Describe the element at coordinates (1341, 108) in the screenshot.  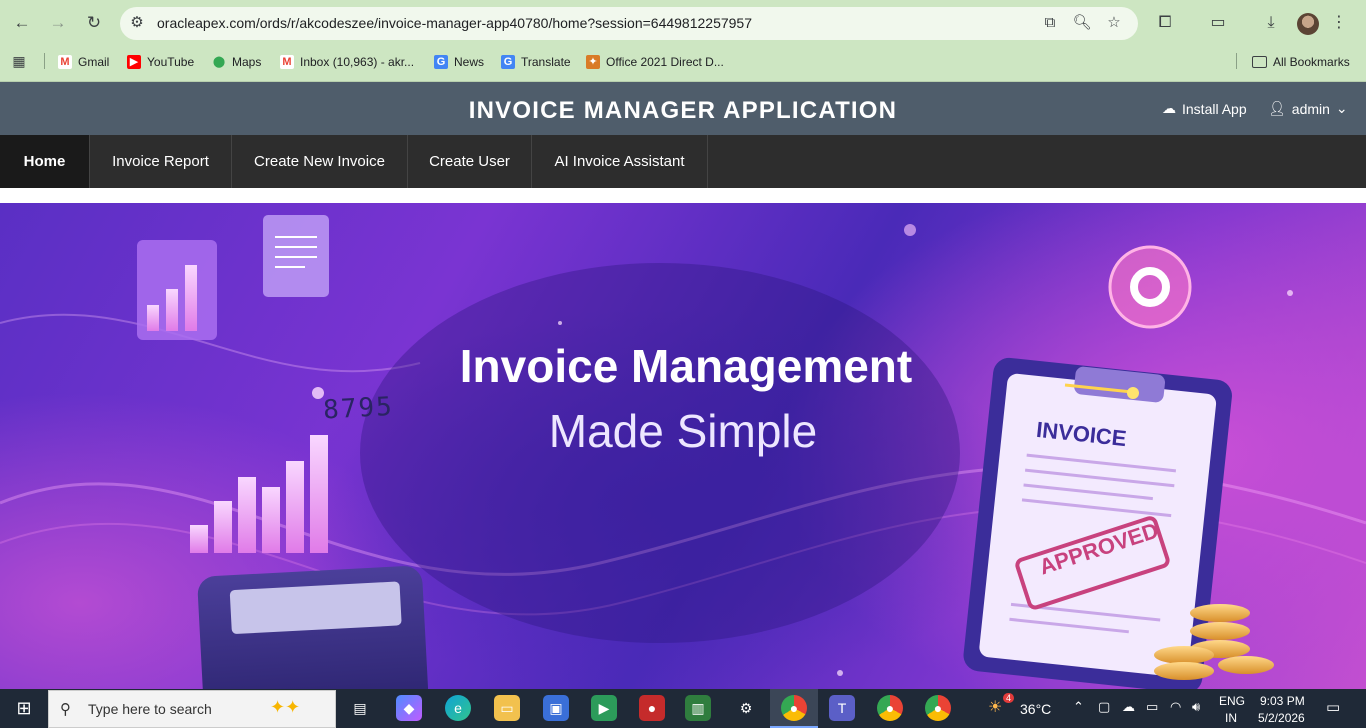
I see `chevron-down-icon: ⌄` at that location.